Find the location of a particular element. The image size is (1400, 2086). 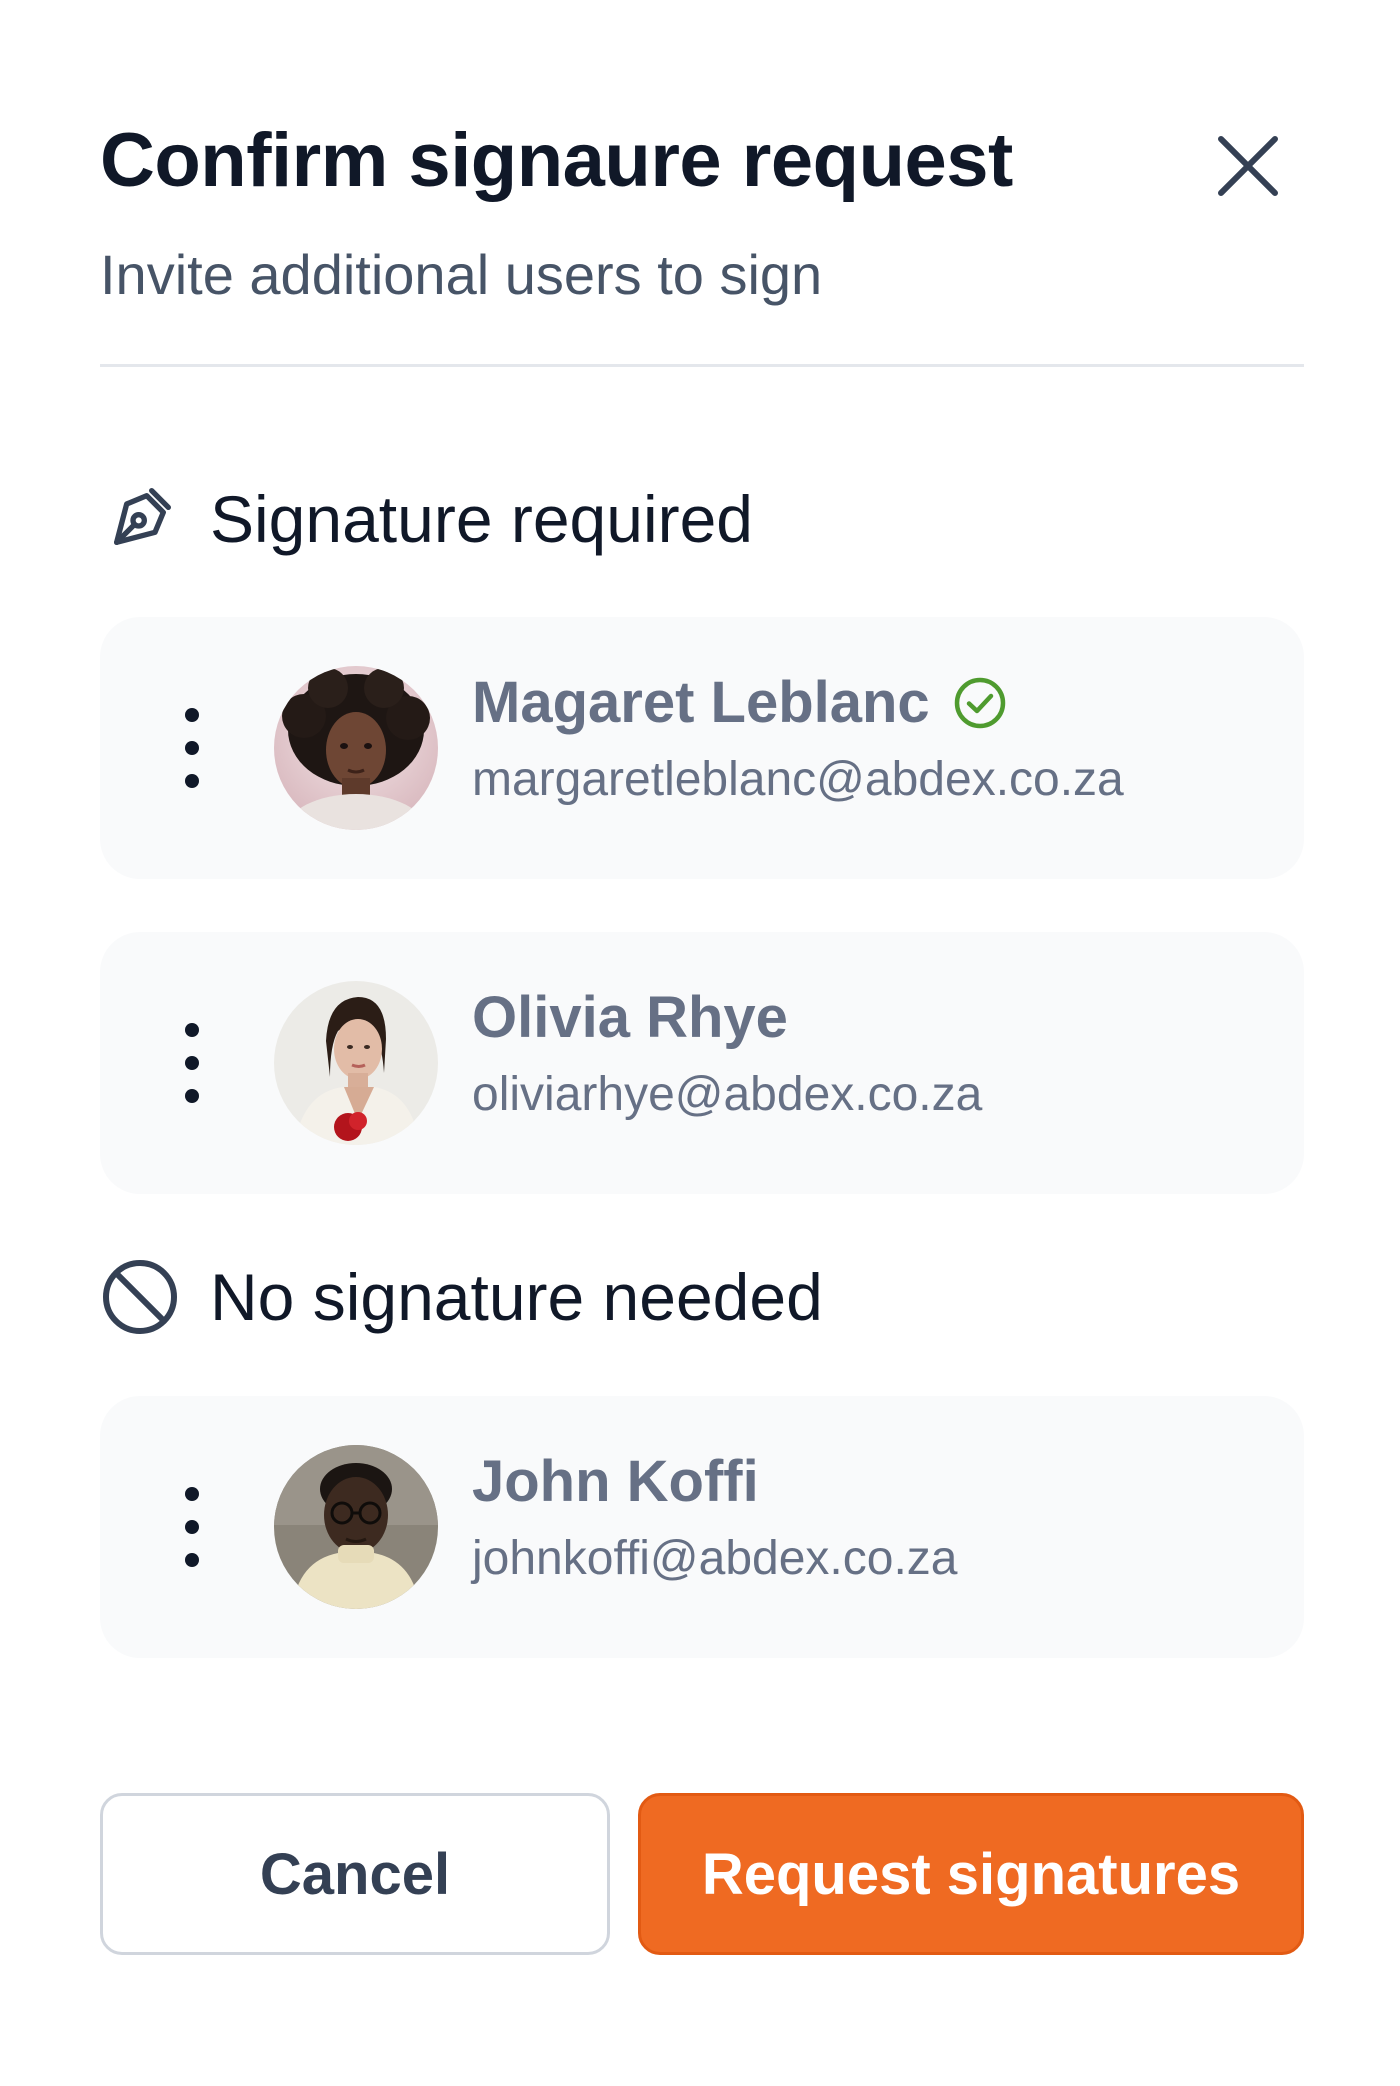

dialog-subtitle: Invite additional users to sign is located at coordinates (461, 274).